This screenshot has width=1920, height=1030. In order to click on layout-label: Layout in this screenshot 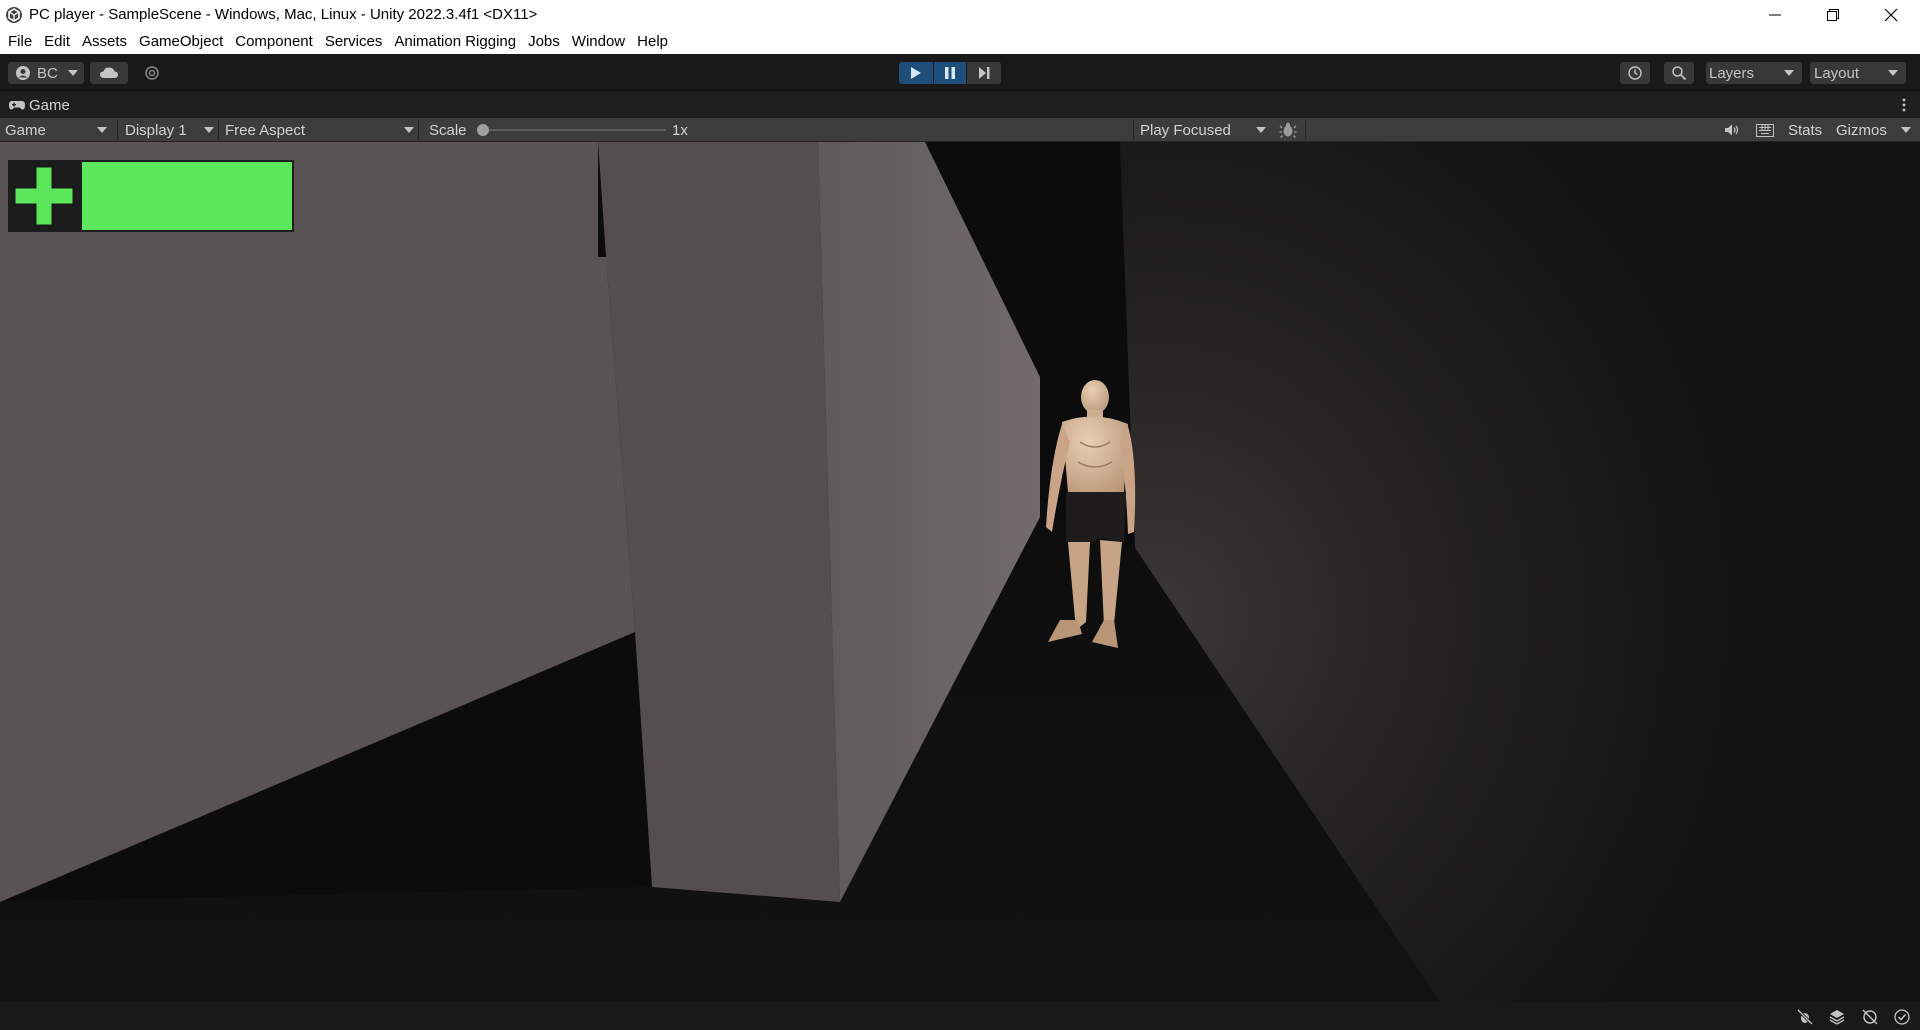, I will do `click(1837, 73)`.